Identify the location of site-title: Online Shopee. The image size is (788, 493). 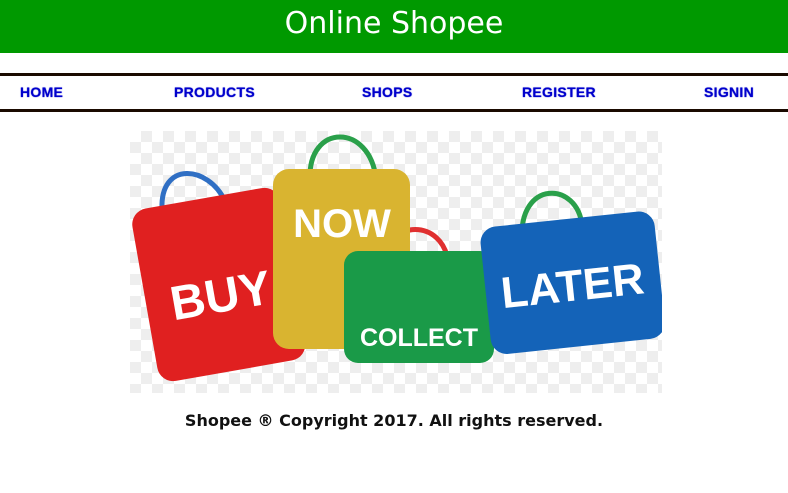
(394, 23).